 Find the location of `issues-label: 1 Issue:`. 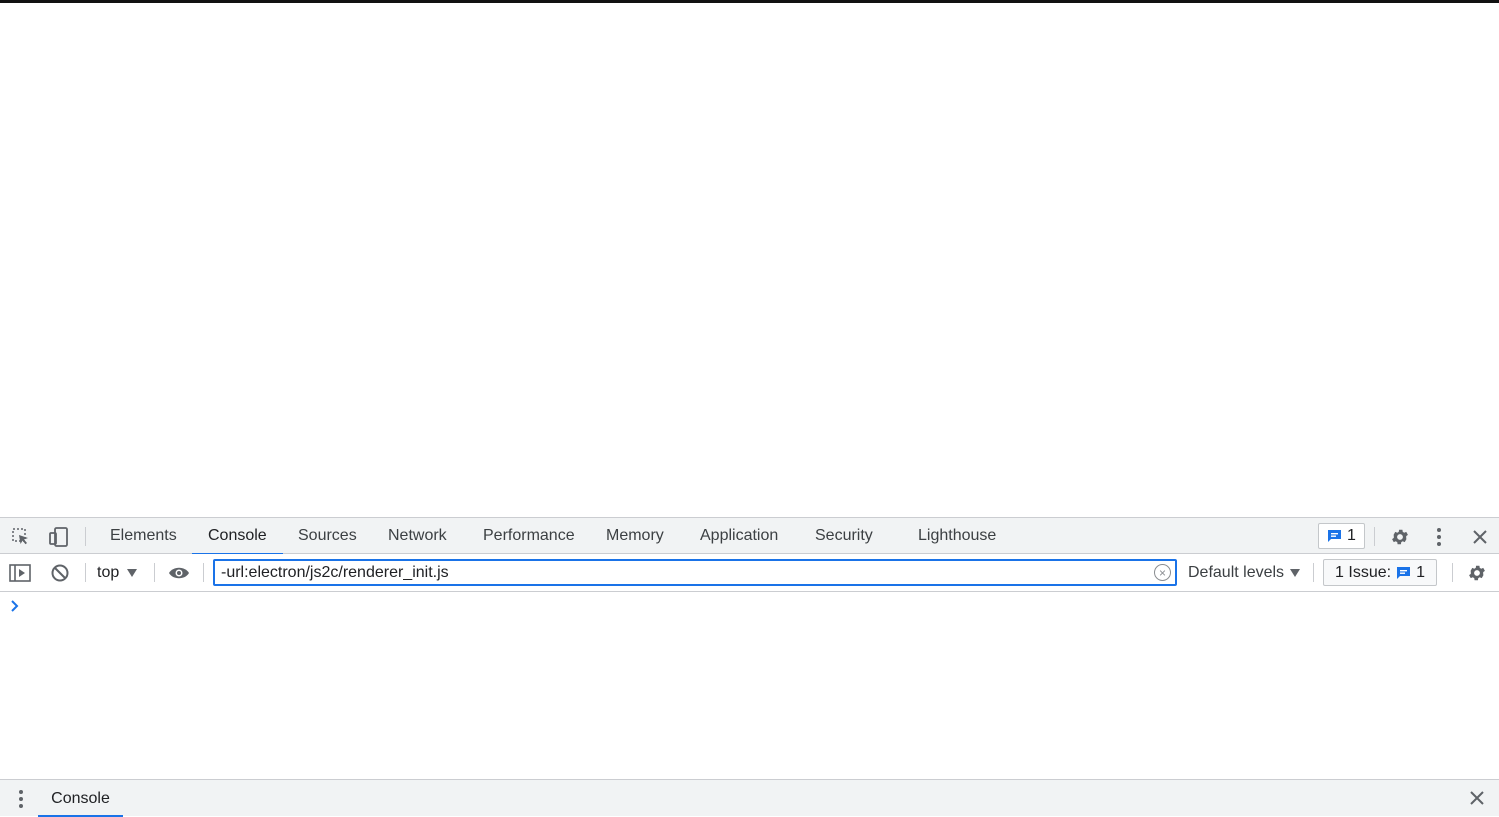

issues-label: 1 Issue: is located at coordinates (1363, 572).